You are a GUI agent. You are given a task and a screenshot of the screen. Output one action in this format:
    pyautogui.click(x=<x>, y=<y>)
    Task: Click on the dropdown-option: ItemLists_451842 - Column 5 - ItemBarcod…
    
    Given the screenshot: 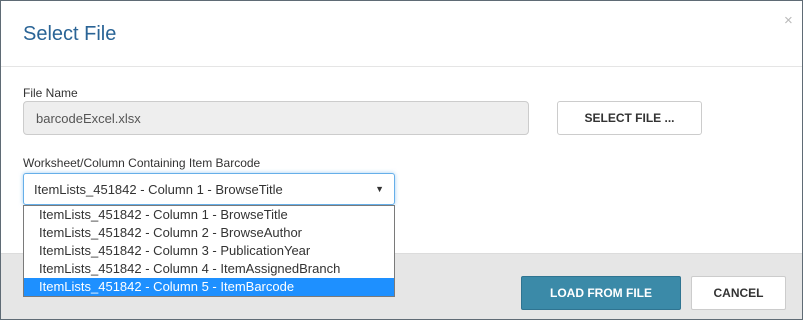 What is the action you would take?
    pyautogui.click(x=209, y=287)
    